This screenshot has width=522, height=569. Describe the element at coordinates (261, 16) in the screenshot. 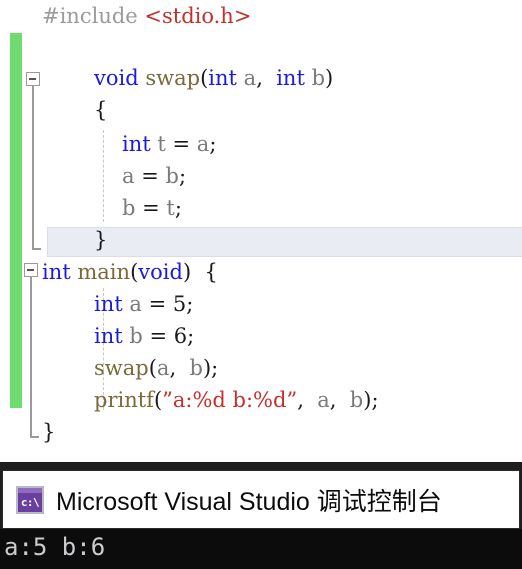

I see `code-line: #include <stdio.h>` at that location.